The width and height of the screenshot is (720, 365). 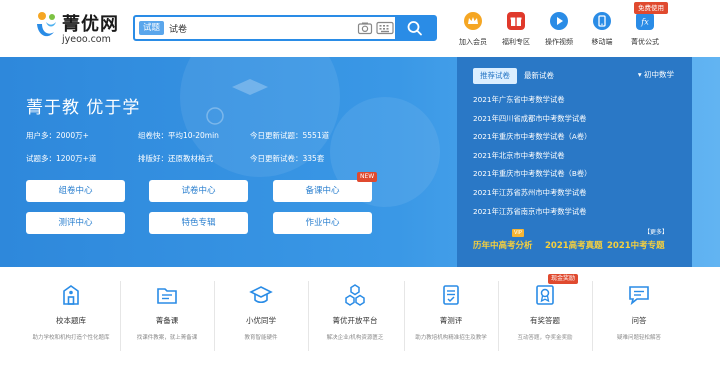 I want to click on quick-link-membership: 加入会员, so click(x=473, y=30).